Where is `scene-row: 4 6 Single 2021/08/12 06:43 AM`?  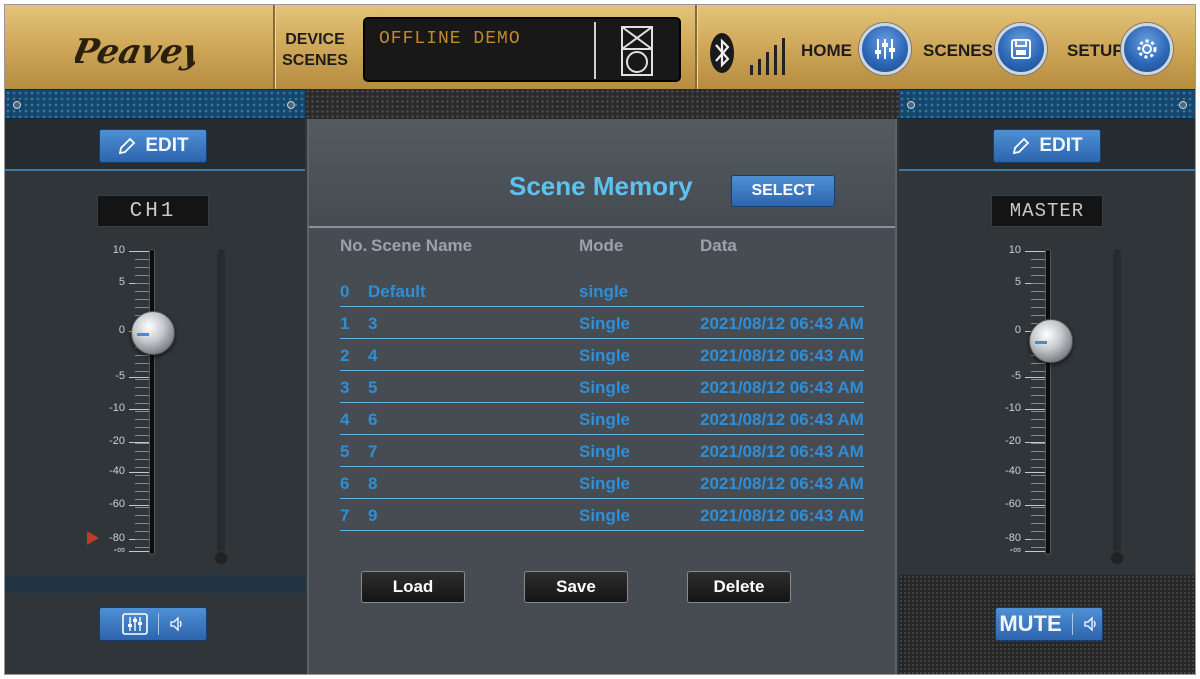 scene-row: 4 6 Single 2021/08/12 06:43 AM is located at coordinates (602, 419).